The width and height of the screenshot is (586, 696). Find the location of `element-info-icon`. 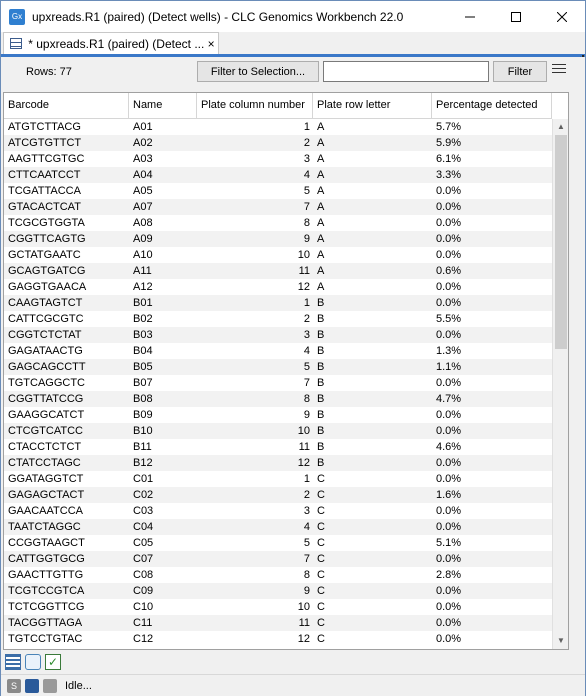

element-info-icon is located at coordinates (33, 662).